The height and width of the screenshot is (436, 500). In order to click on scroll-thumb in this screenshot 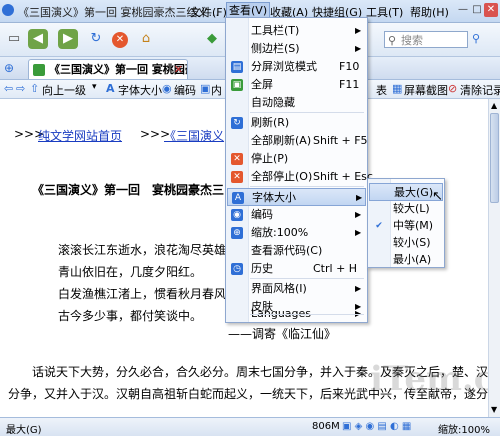, I will do `click(494, 158)`.